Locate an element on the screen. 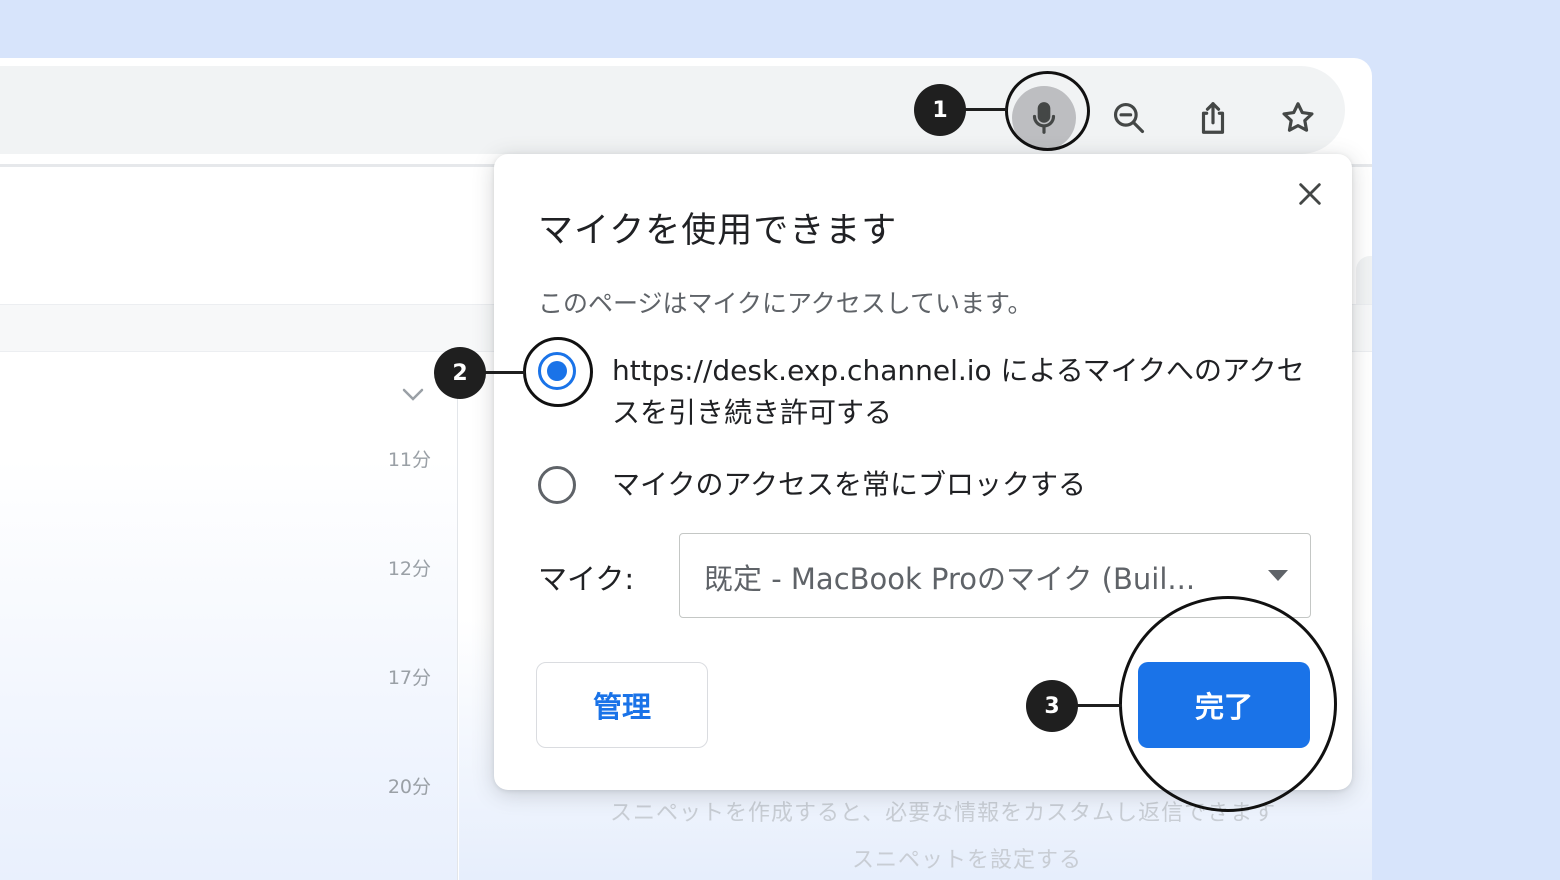 This screenshot has height=880, width=1560. zoom-out-icon is located at coordinates (1129, 118).